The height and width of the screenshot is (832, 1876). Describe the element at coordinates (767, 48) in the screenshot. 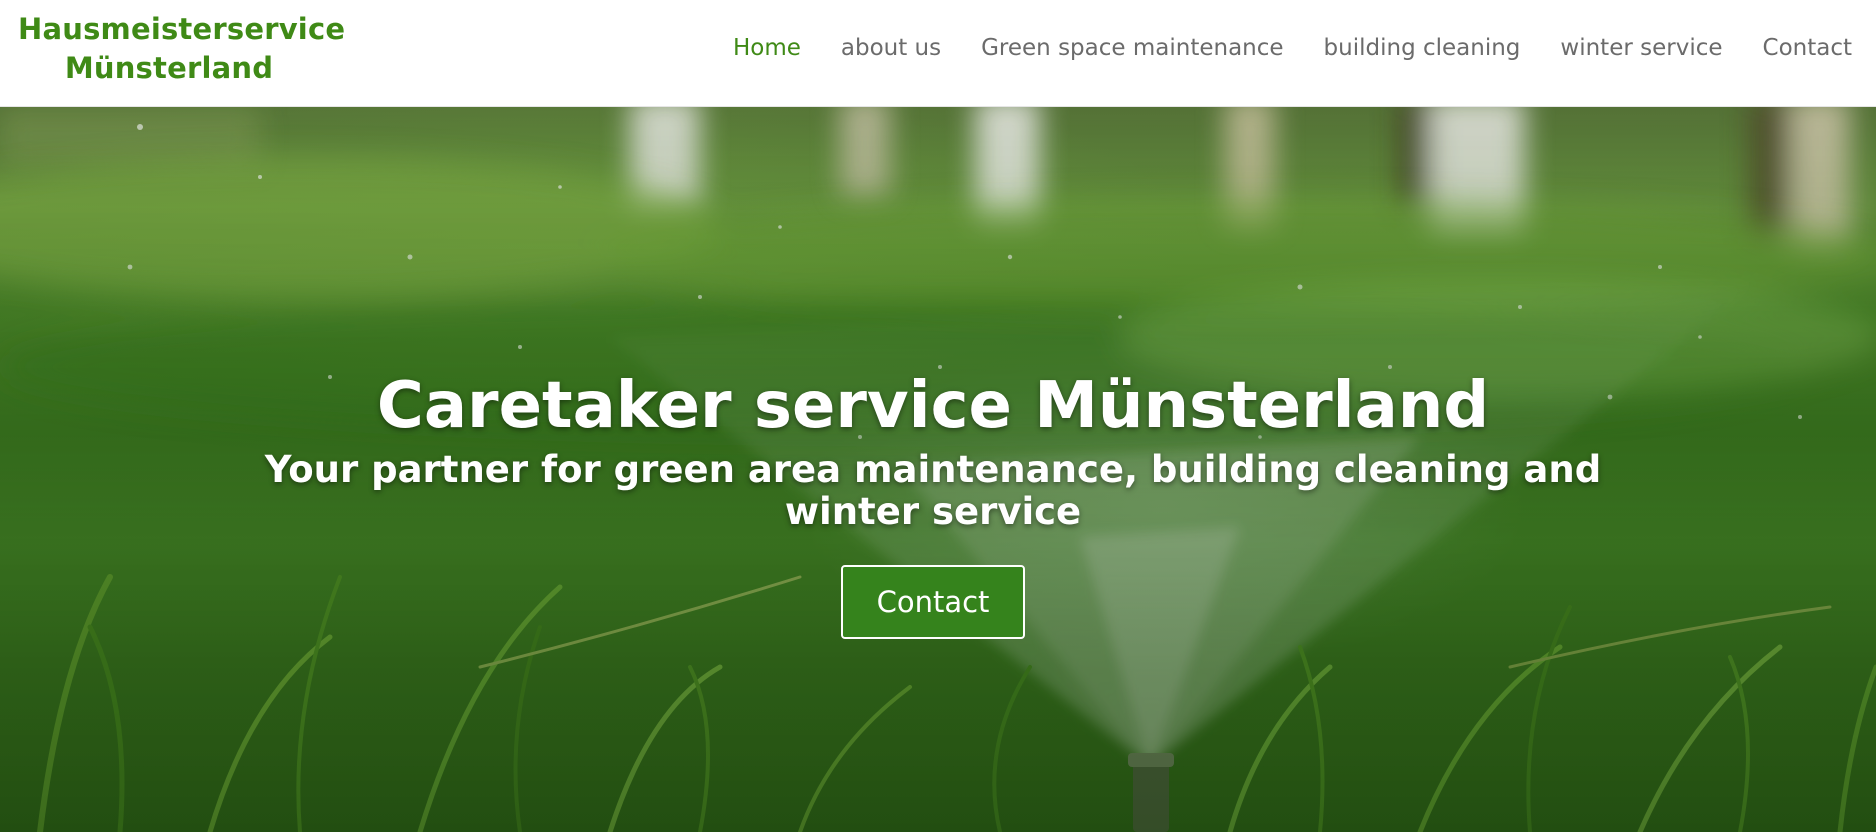

I see `nav-item-home: Home` at that location.